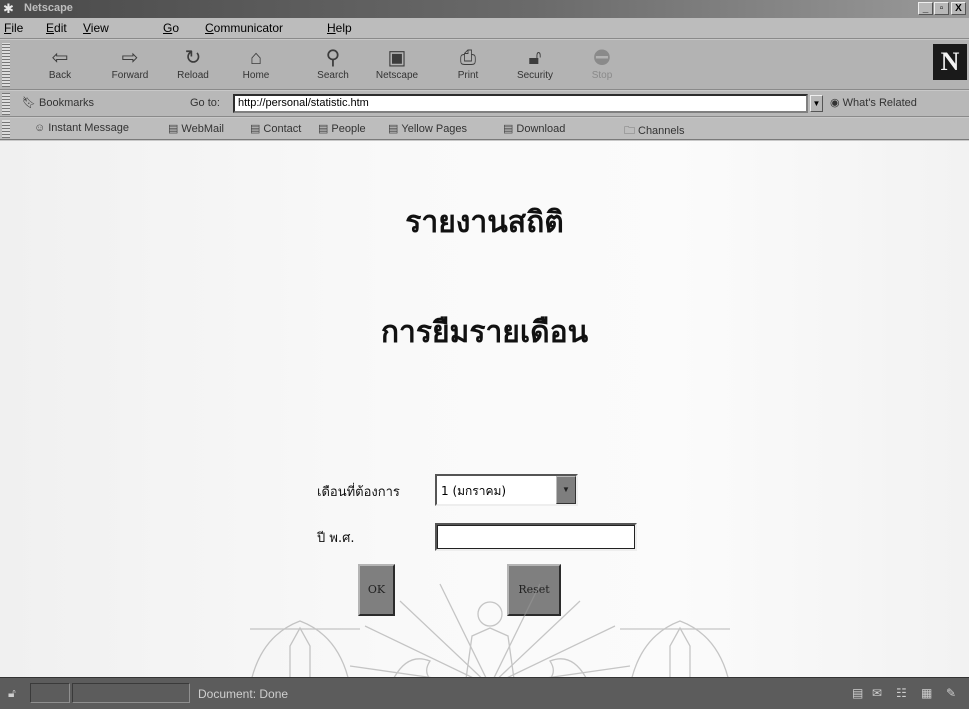  I want to click on netscape-icon: ▣, so click(397, 58).